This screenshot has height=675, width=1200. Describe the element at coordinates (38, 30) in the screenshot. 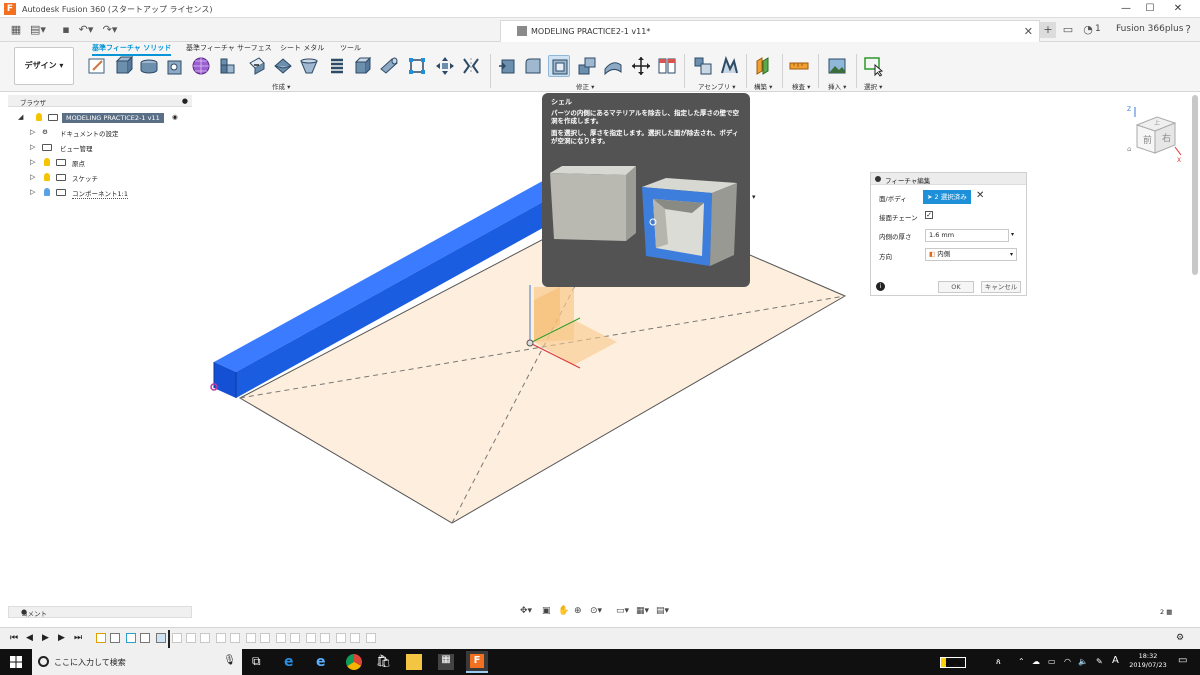

I see `file-menu-icon: ▤▾` at that location.